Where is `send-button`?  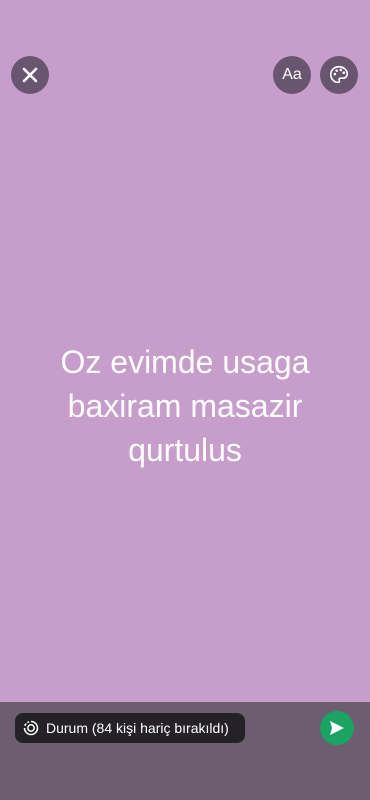
send-button is located at coordinates (337, 728).